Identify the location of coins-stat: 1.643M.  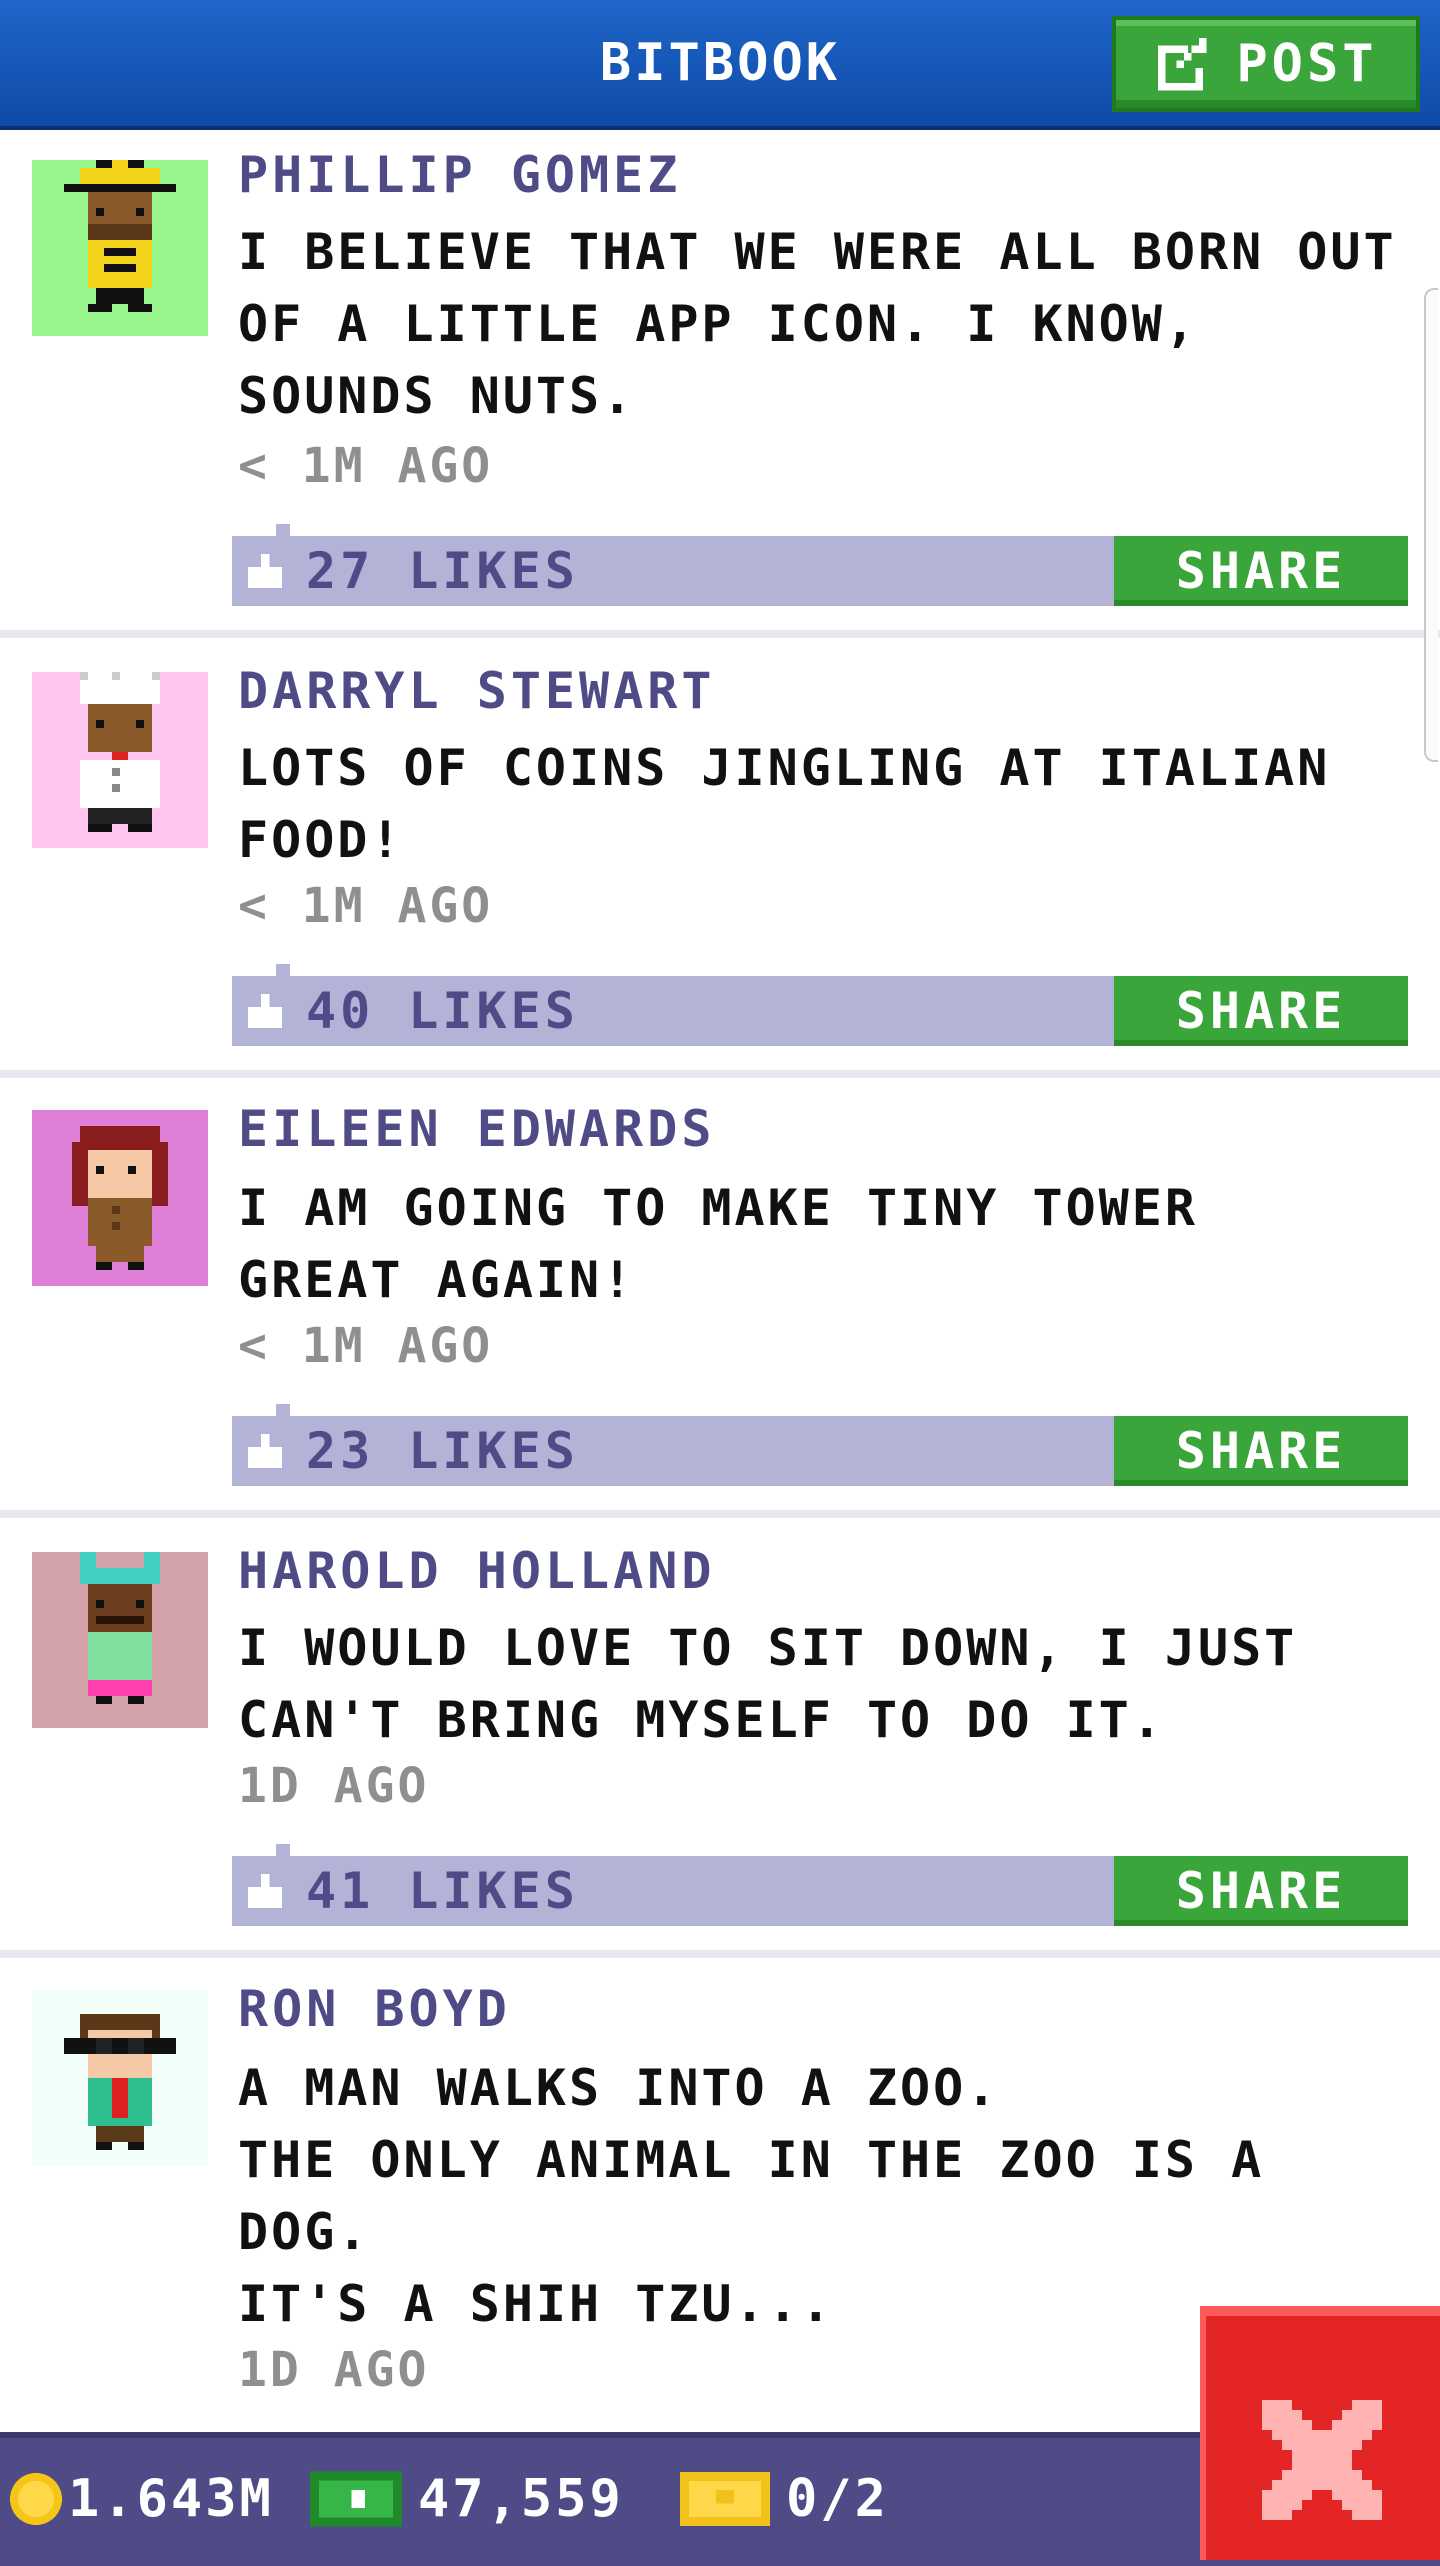
(142, 2499).